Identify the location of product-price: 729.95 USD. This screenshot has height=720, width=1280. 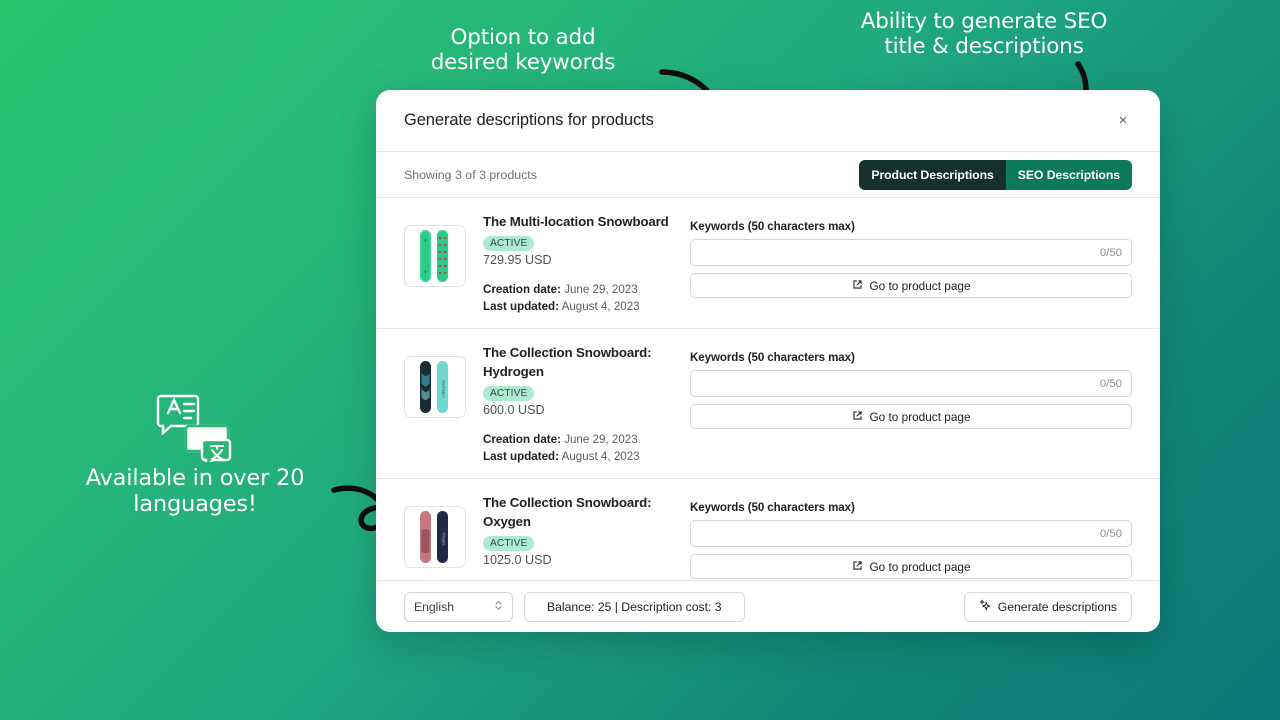
(517, 259).